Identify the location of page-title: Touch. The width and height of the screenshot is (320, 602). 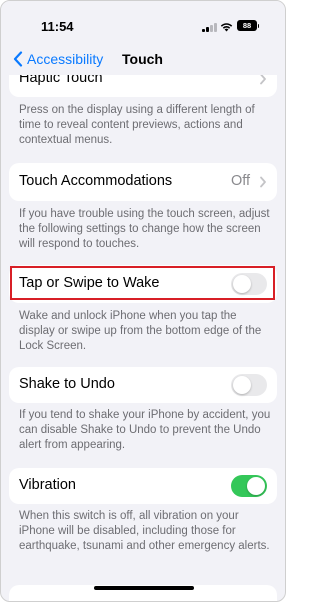
(142, 59).